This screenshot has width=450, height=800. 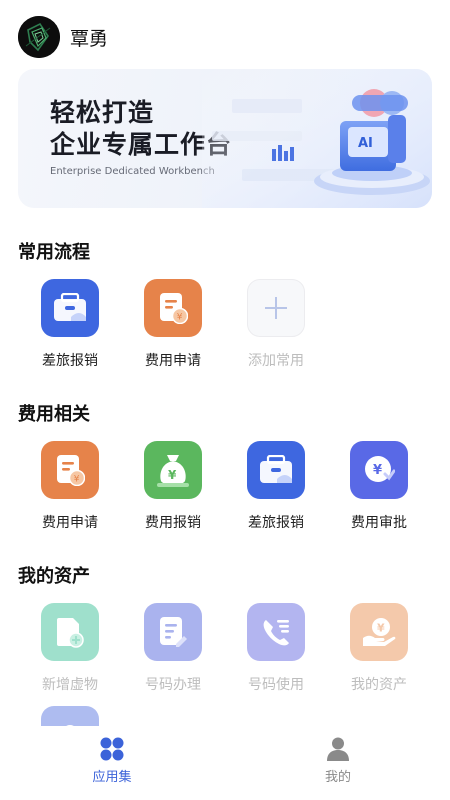 I want to click on avatar, so click(x=39, y=37).